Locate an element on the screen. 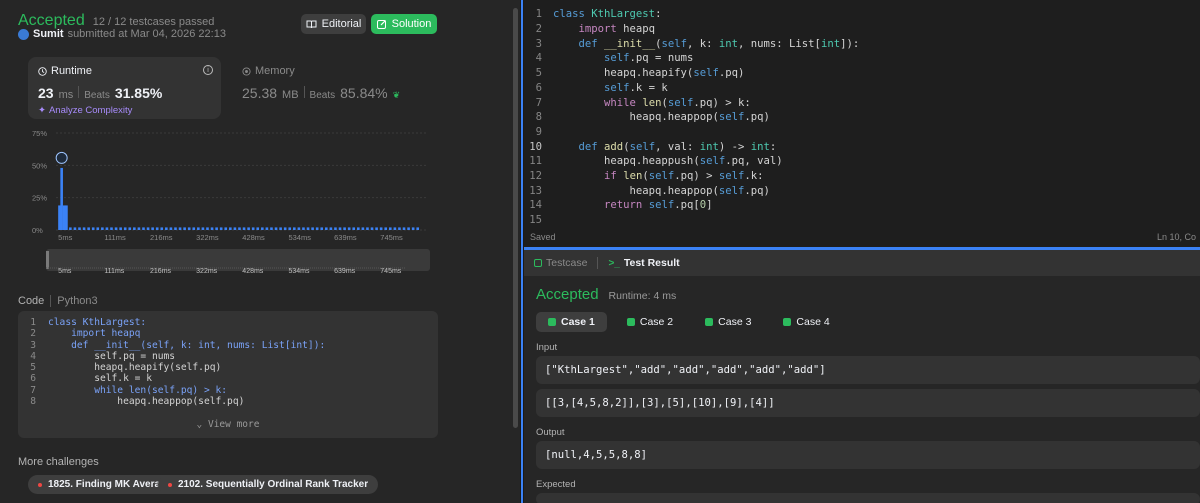  editor-line: 5 heapq.heapify(self .pq) is located at coordinates (634, 73).